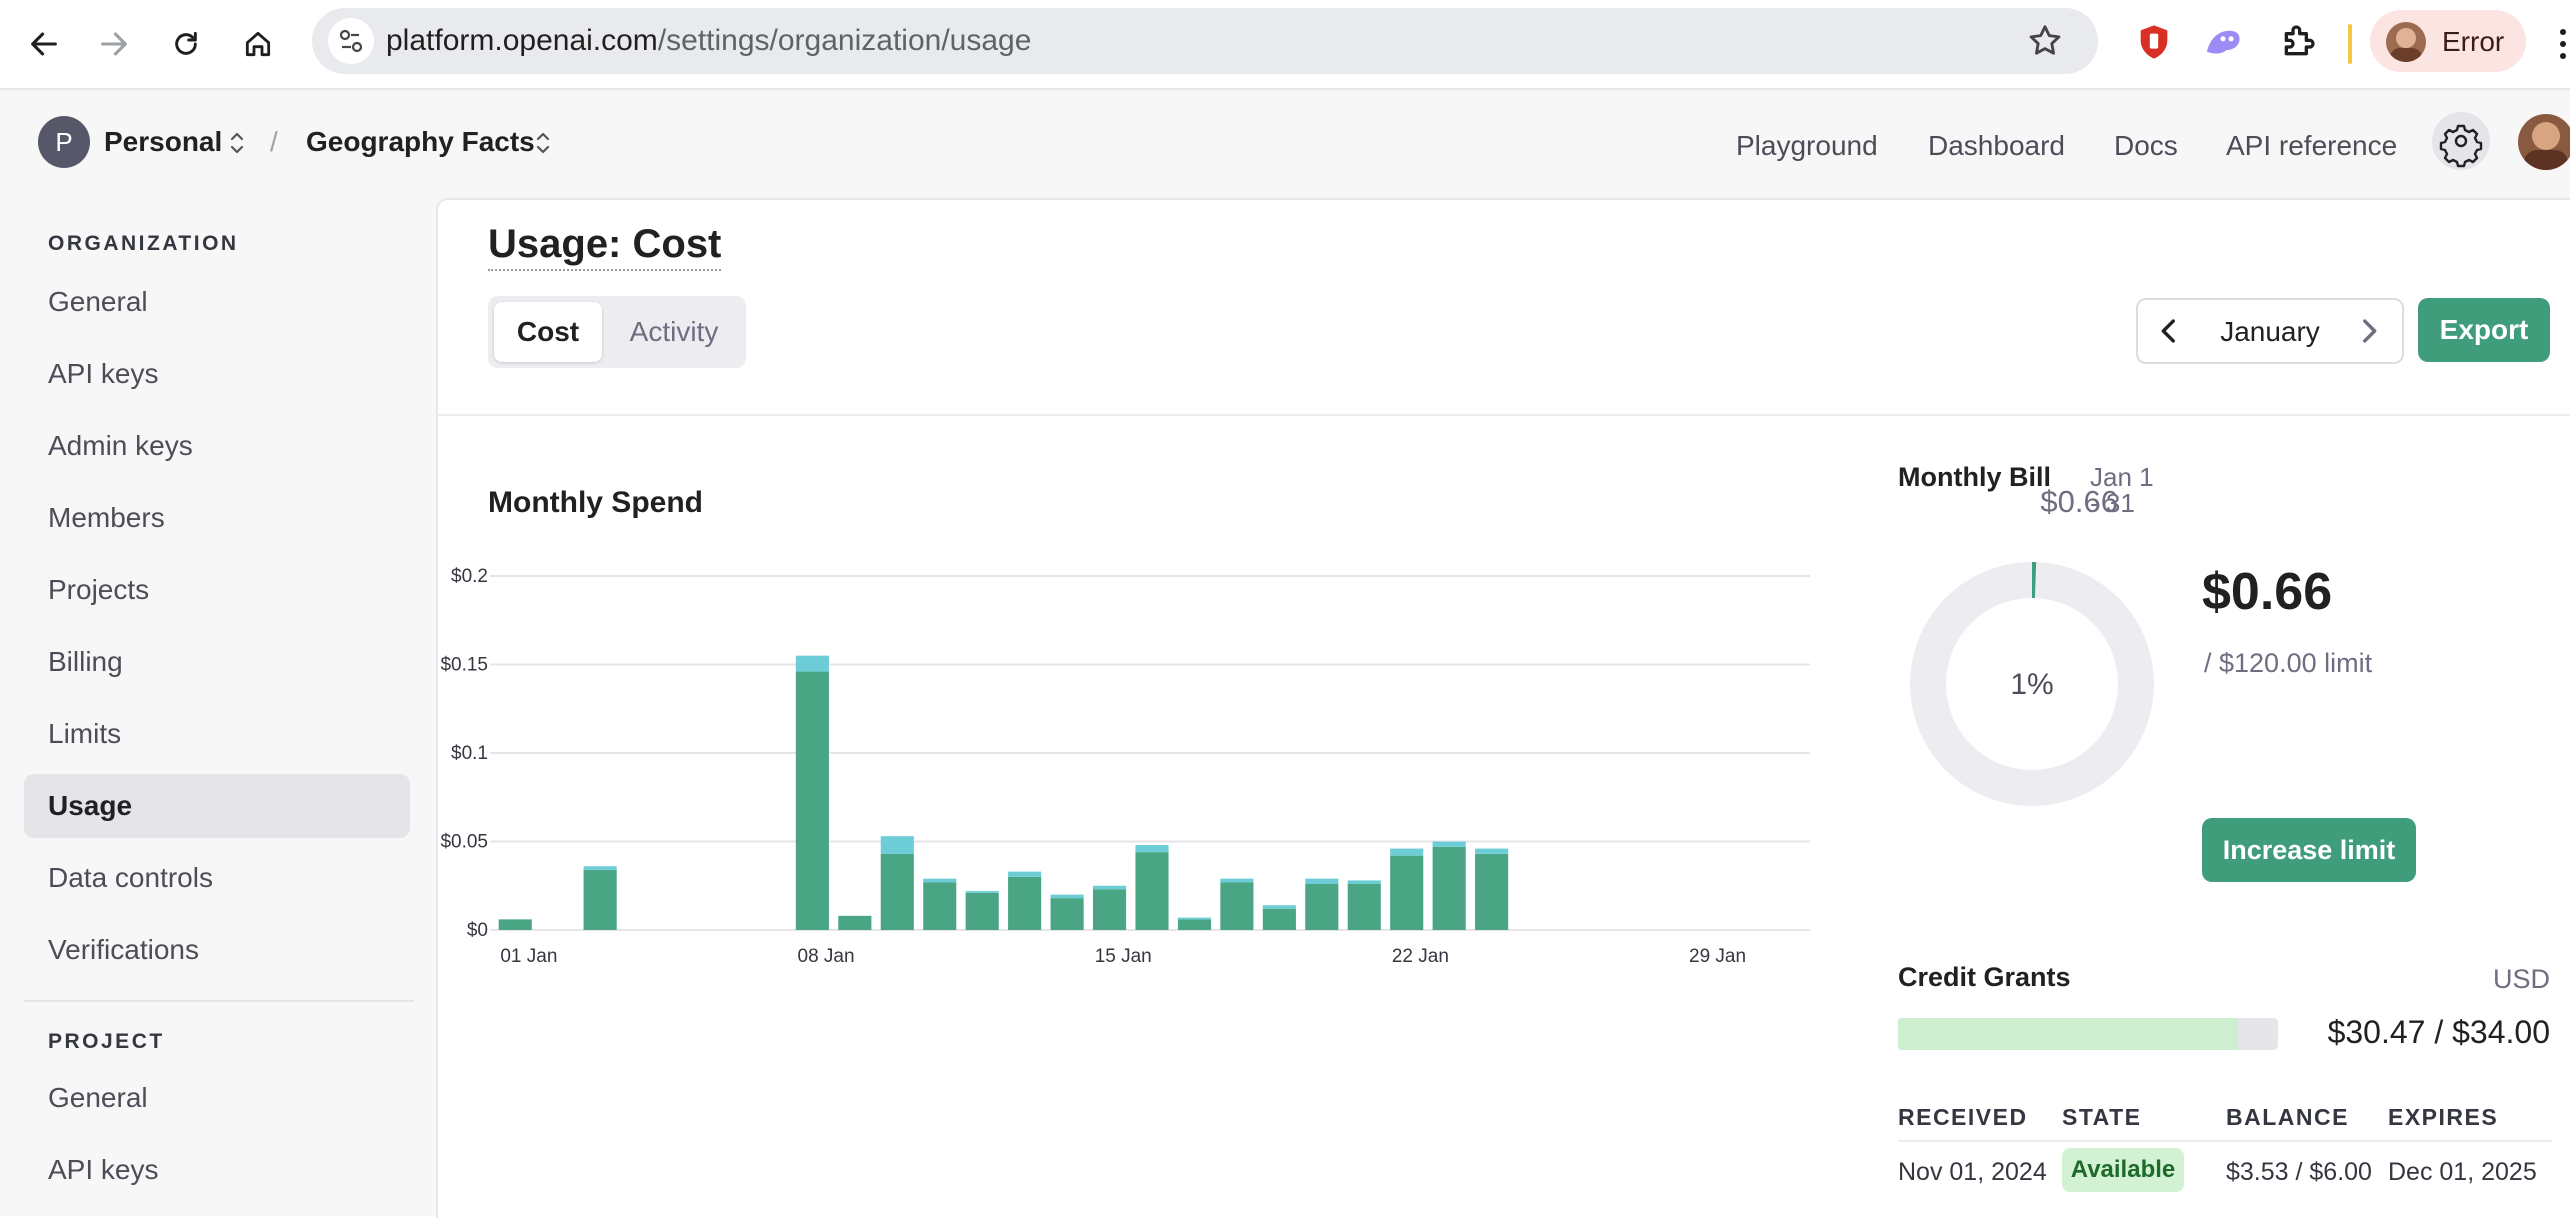 The height and width of the screenshot is (1218, 2570). What do you see at coordinates (1504, 415) in the screenshot?
I see `section-divider` at bounding box center [1504, 415].